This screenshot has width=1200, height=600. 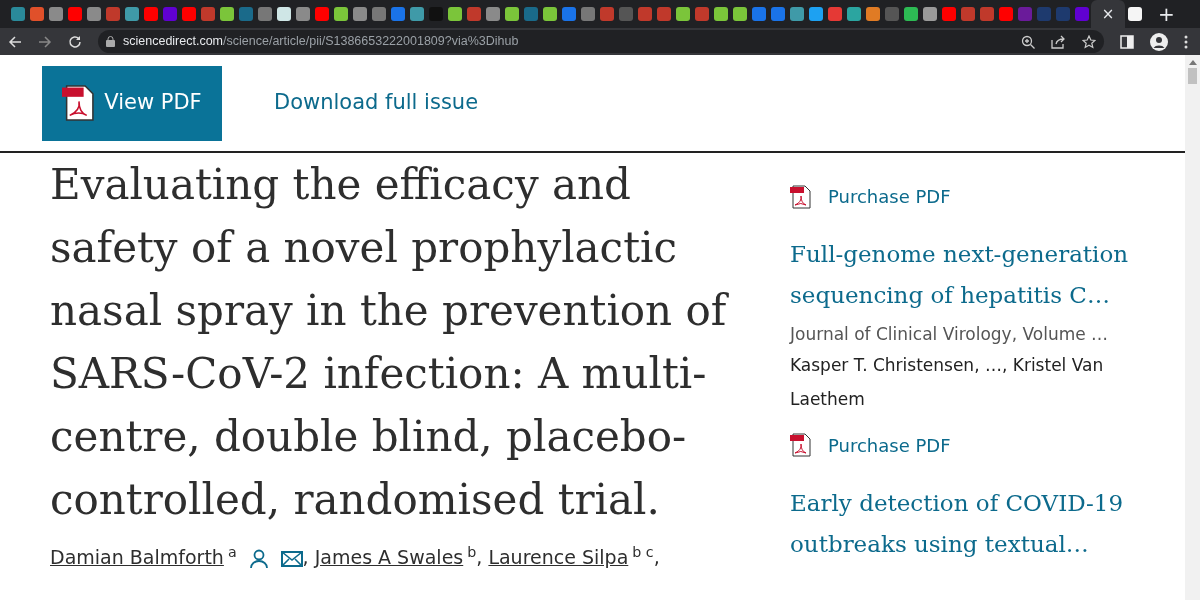 I want to click on affiliation-mark: b, so click(x=472, y=551).